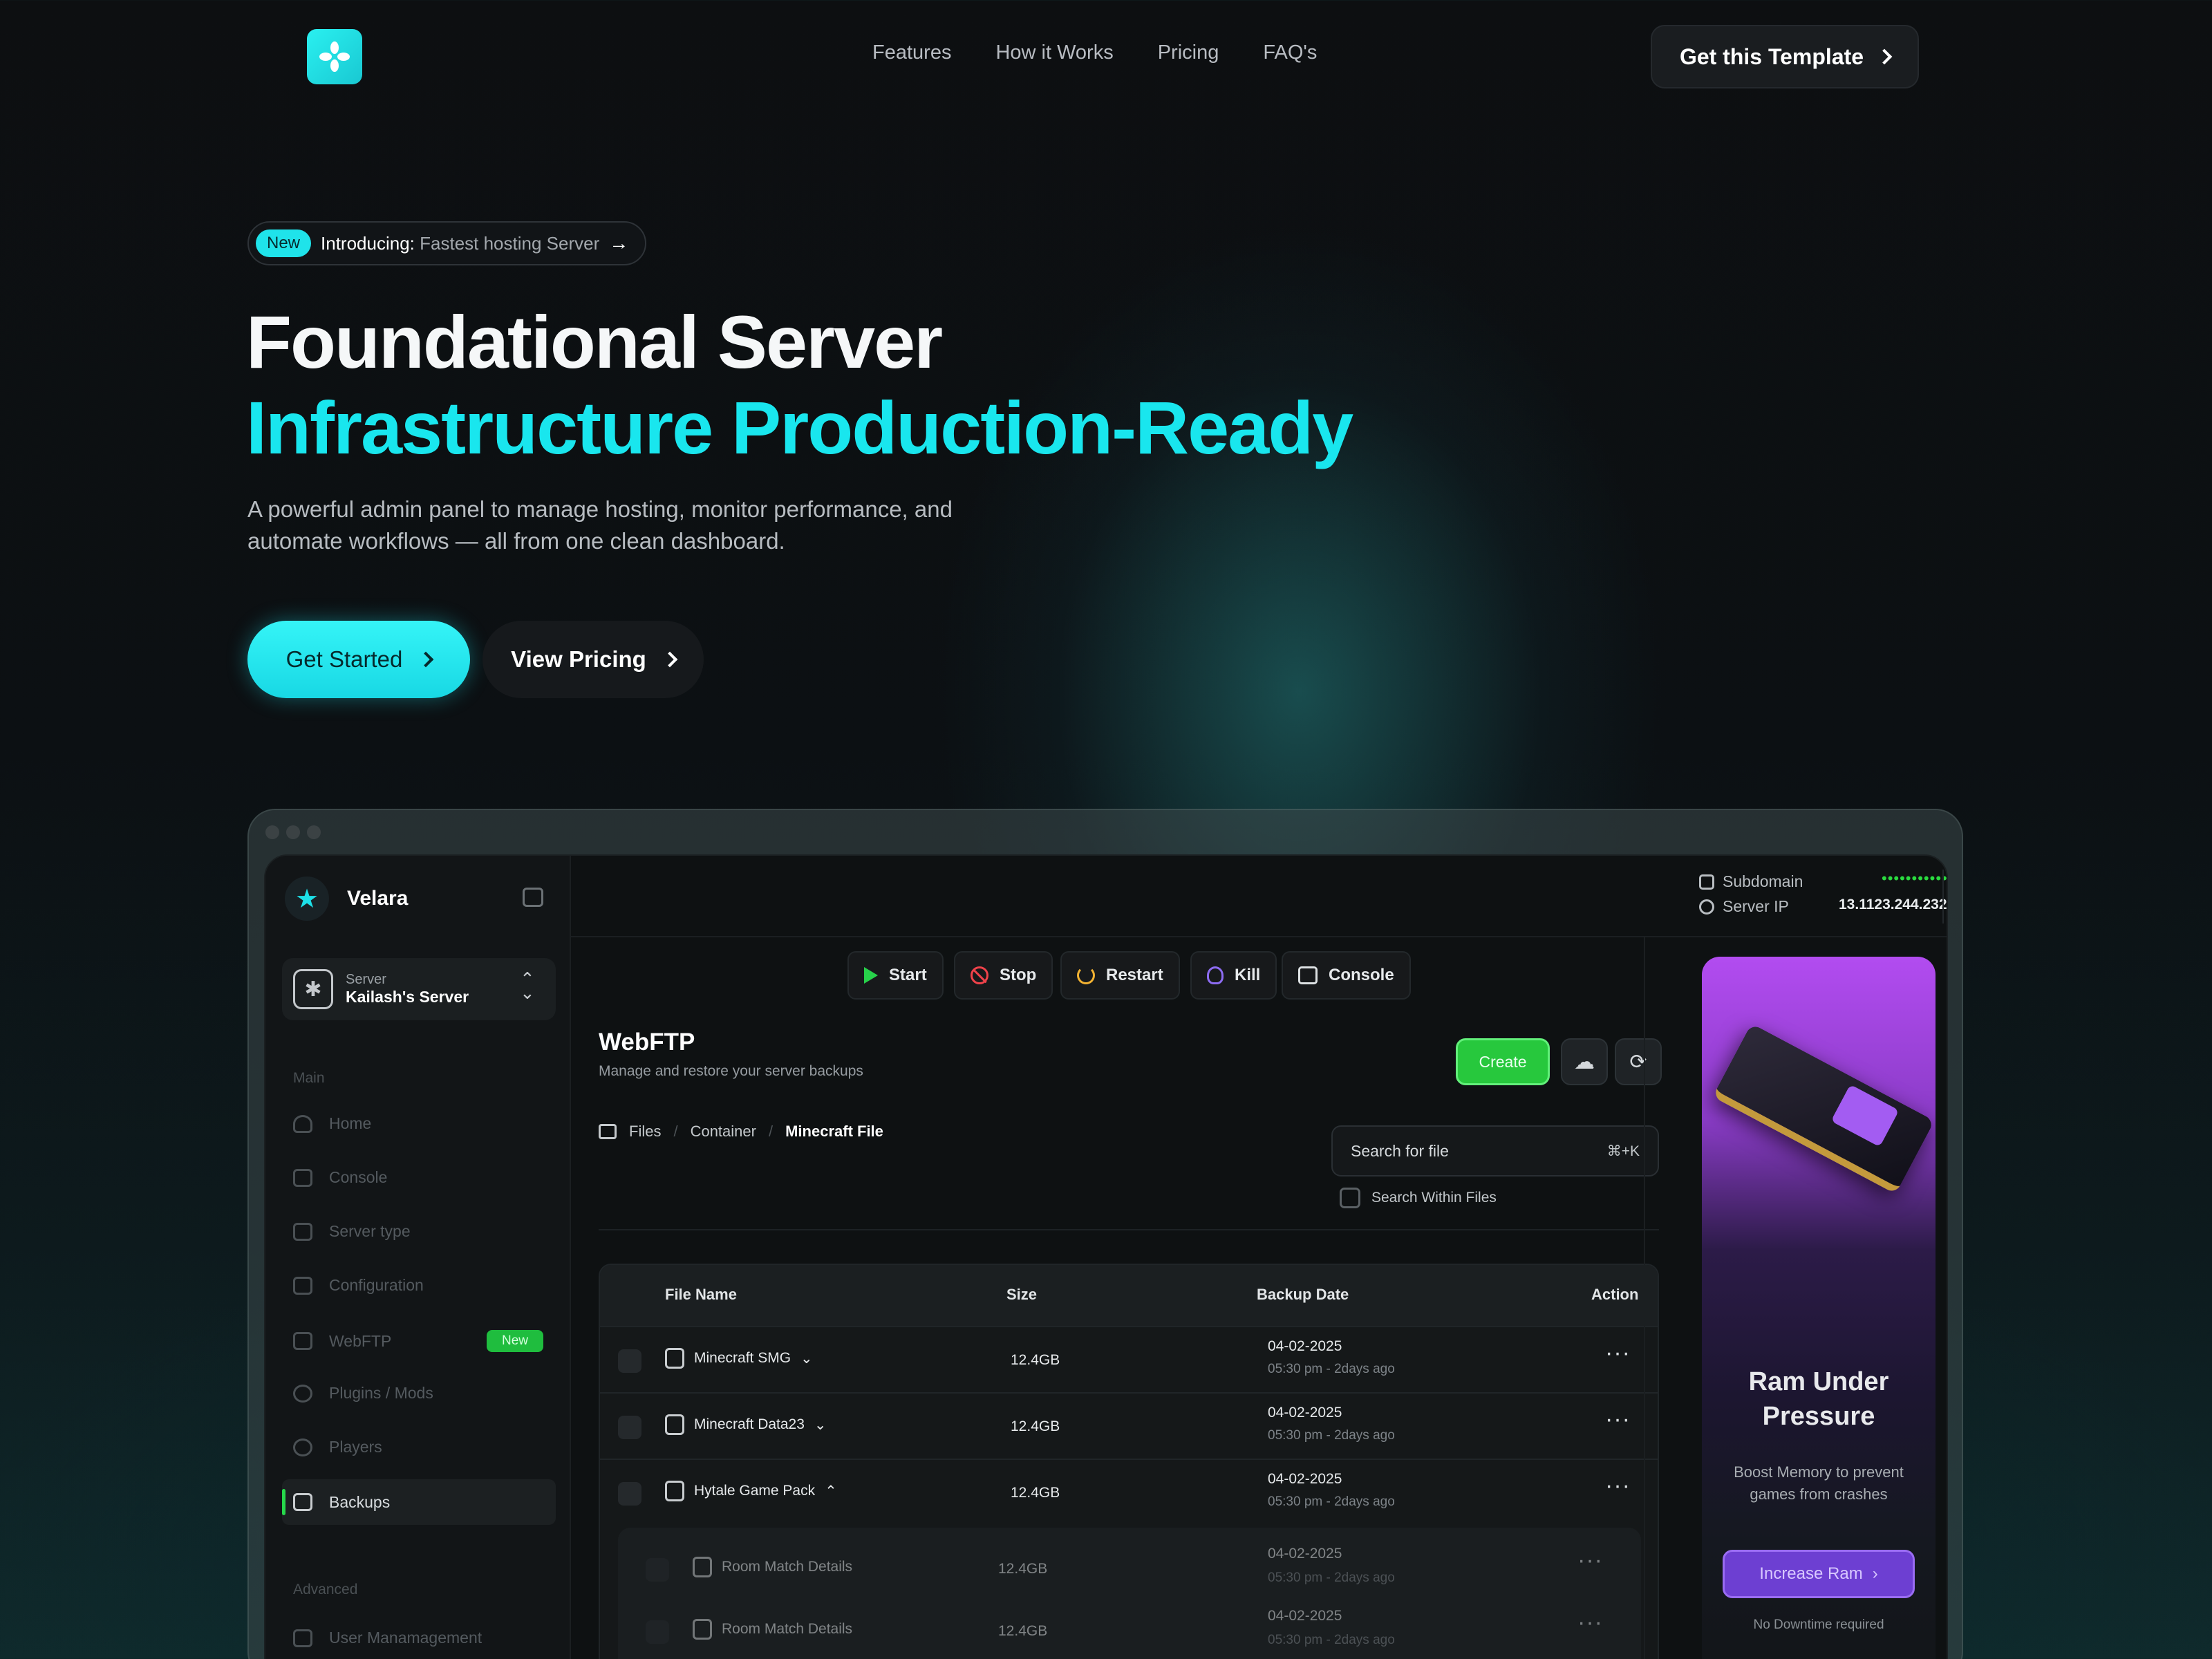 The height and width of the screenshot is (1659, 2212). I want to click on sidebar-item-players: Players, so click(418, 1447).